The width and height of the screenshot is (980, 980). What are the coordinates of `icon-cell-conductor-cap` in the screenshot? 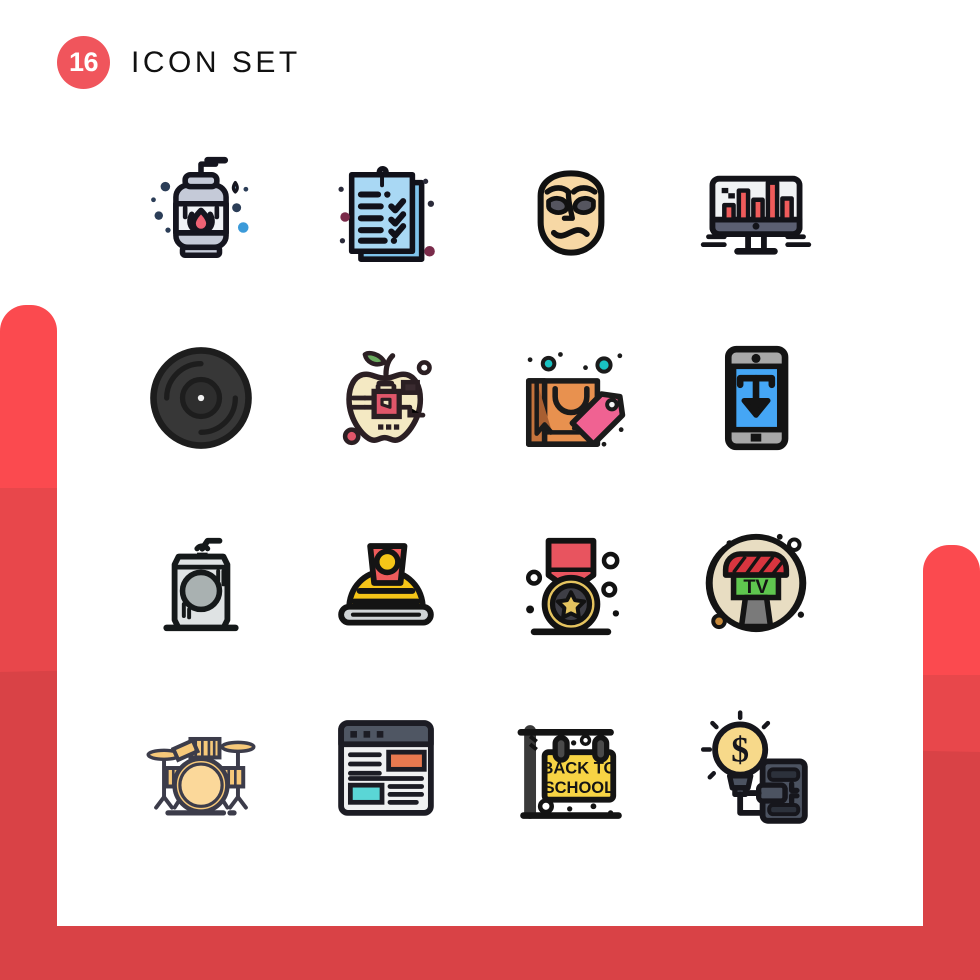 It's located at (385, 582).